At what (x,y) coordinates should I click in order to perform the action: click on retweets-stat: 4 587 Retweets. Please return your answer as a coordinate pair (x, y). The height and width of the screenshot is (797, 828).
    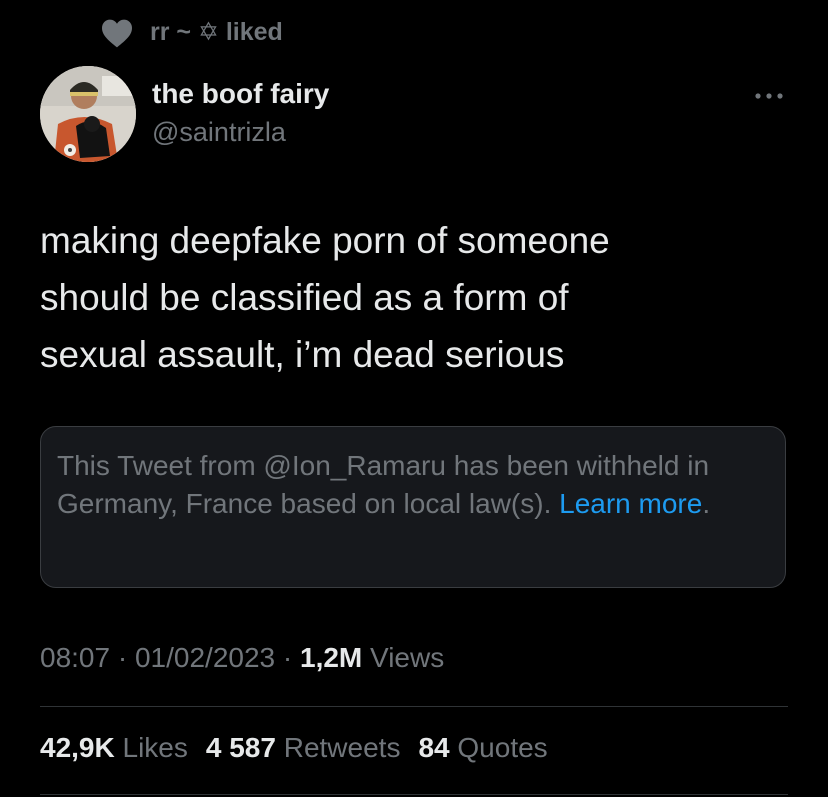
    Looking at the image, I should click on (303, 748).